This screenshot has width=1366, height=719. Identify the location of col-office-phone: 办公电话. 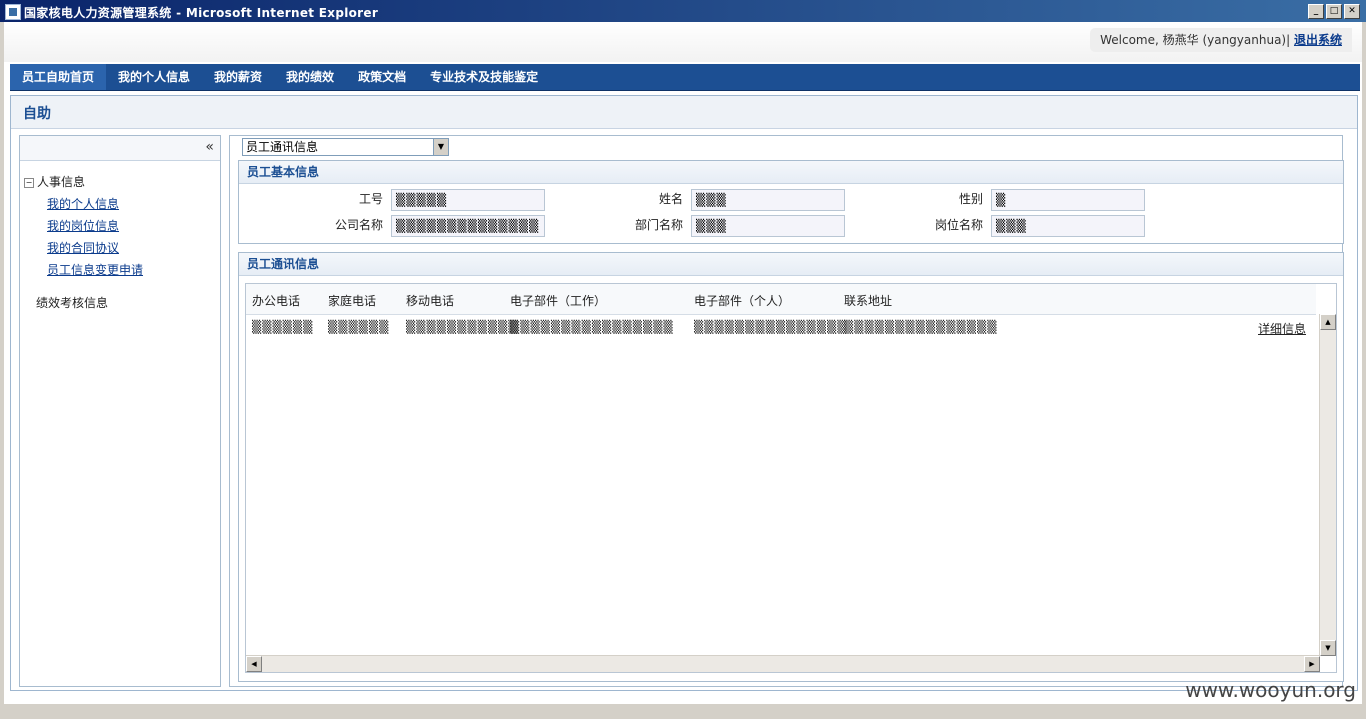
(276, 301).